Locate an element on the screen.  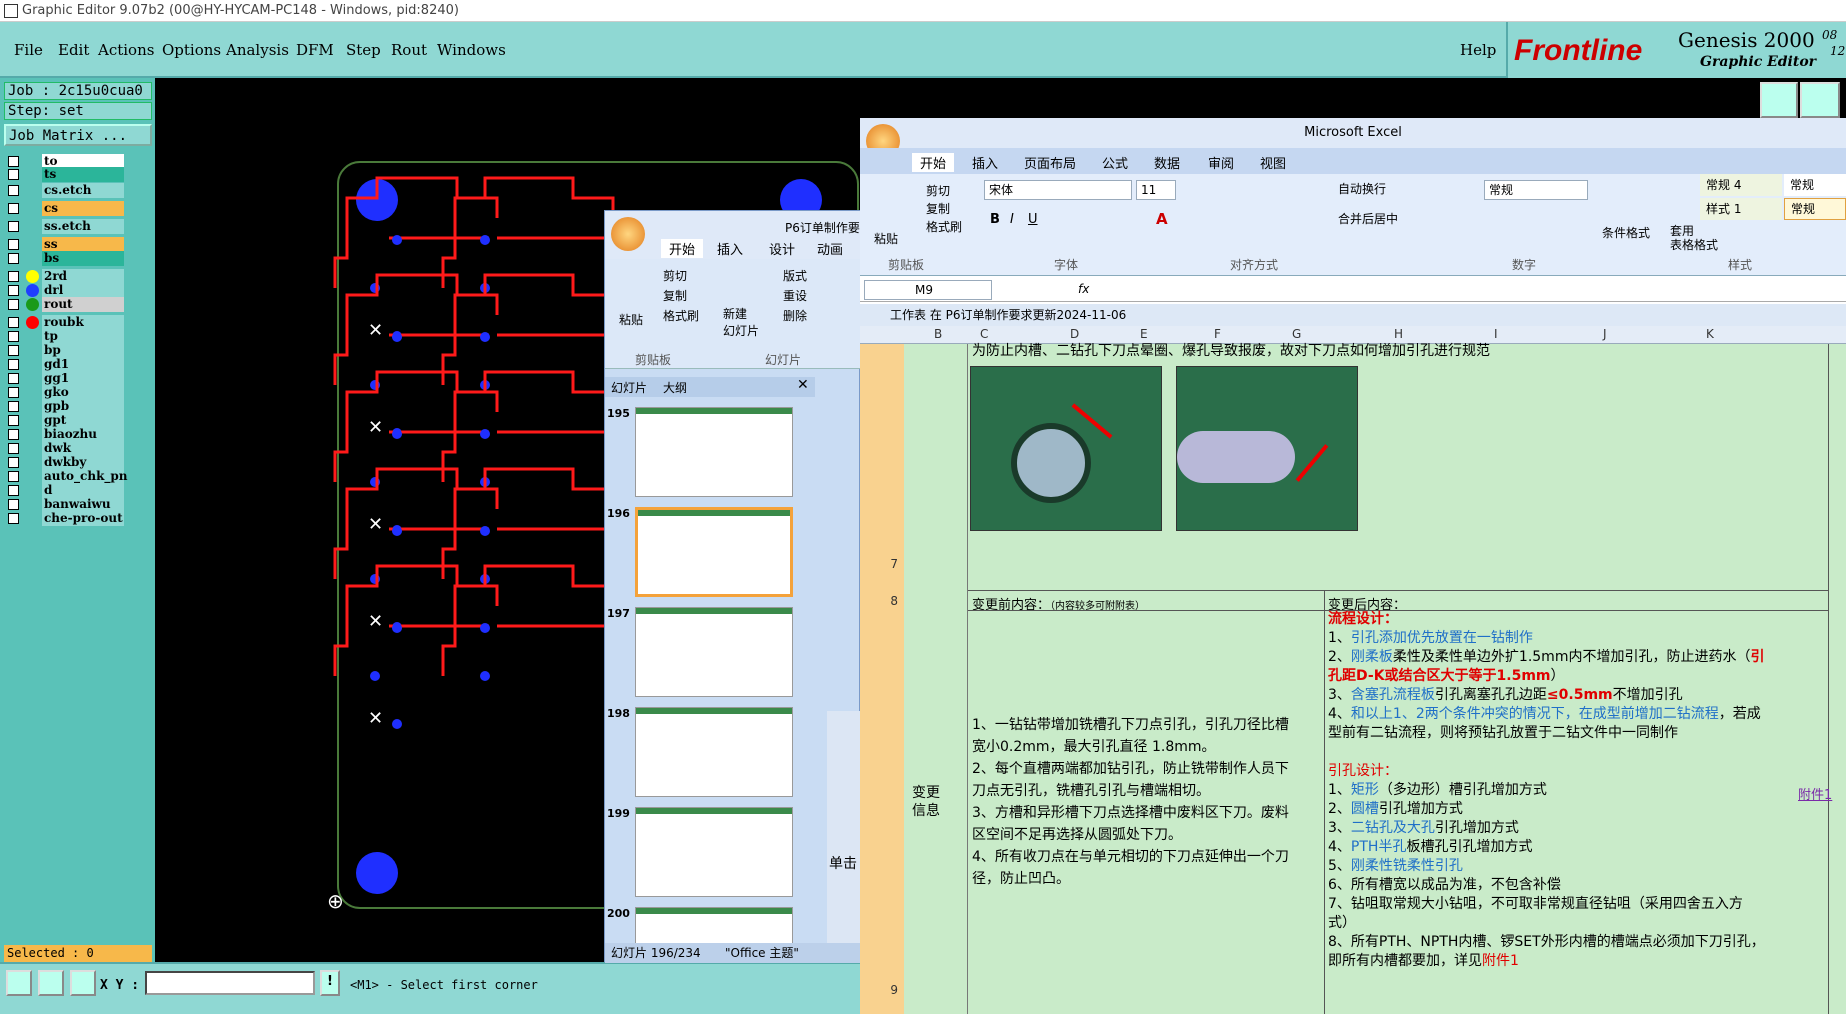
ppt-tab-insert: 插入 is located at coordinates (730, 248).